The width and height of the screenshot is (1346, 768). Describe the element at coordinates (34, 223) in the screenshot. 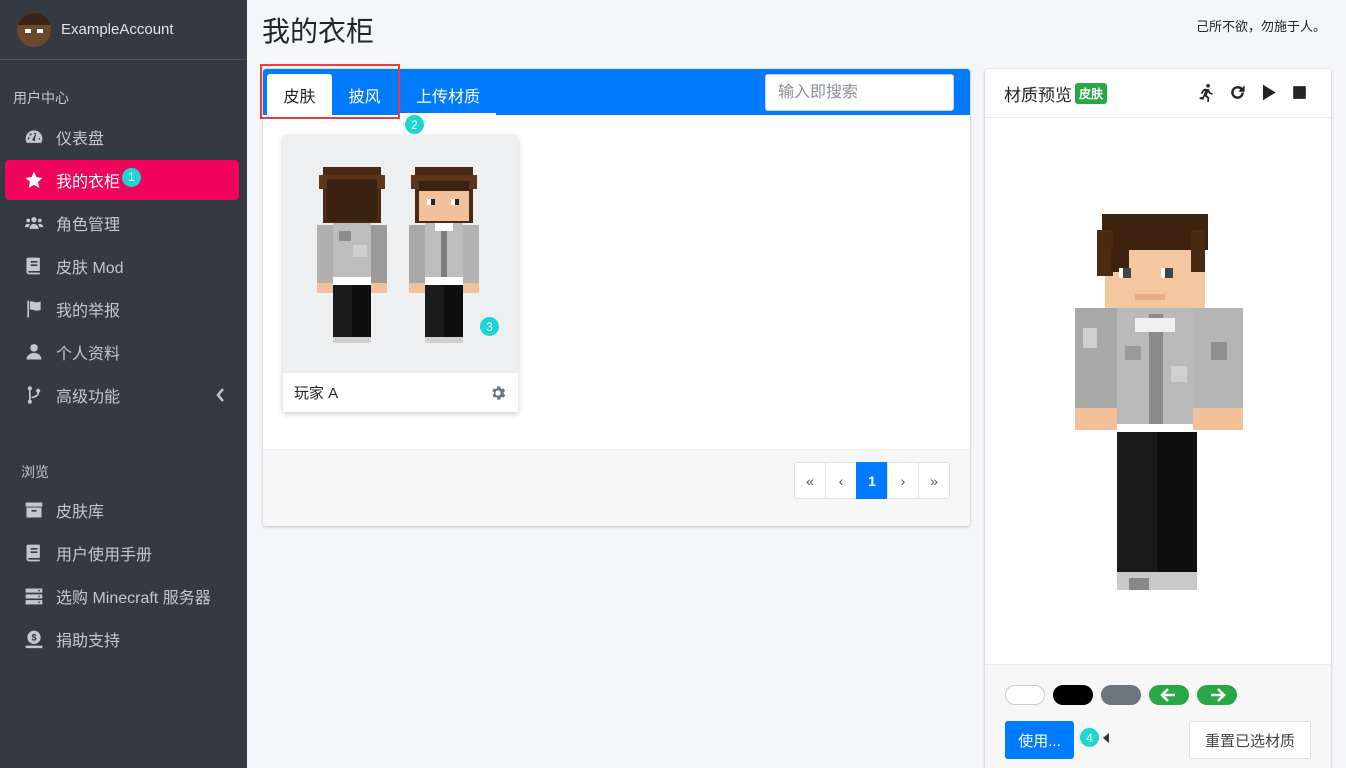

I see `users-icon` at that location.